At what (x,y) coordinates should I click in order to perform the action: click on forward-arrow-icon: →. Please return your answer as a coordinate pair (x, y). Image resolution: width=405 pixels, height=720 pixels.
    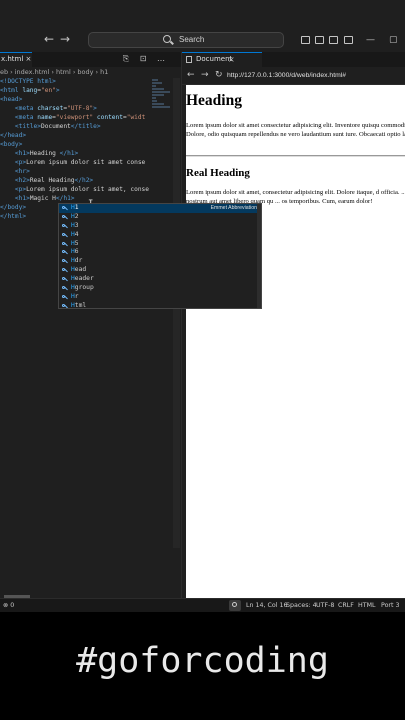
    Looking at the image, I should click on (65, 39).